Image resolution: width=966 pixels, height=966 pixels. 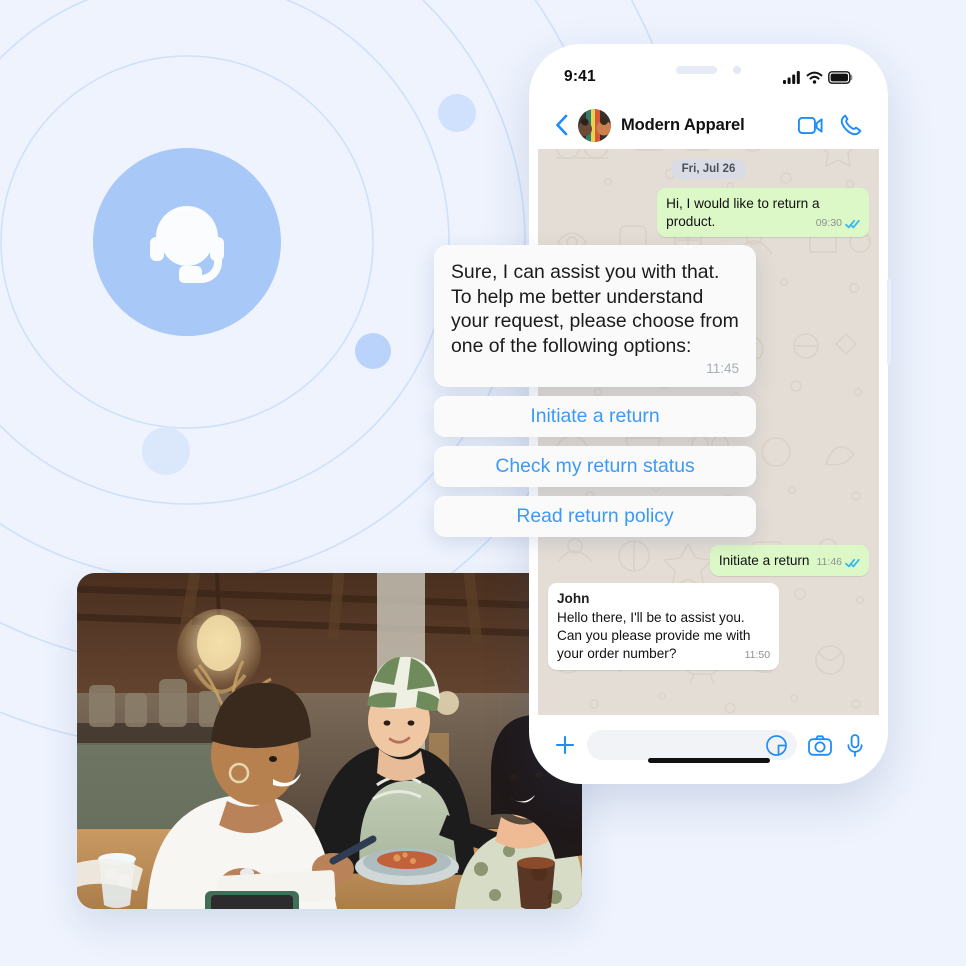 I want to click on option-check-status: Check my return status, so click(x=595, y=466).